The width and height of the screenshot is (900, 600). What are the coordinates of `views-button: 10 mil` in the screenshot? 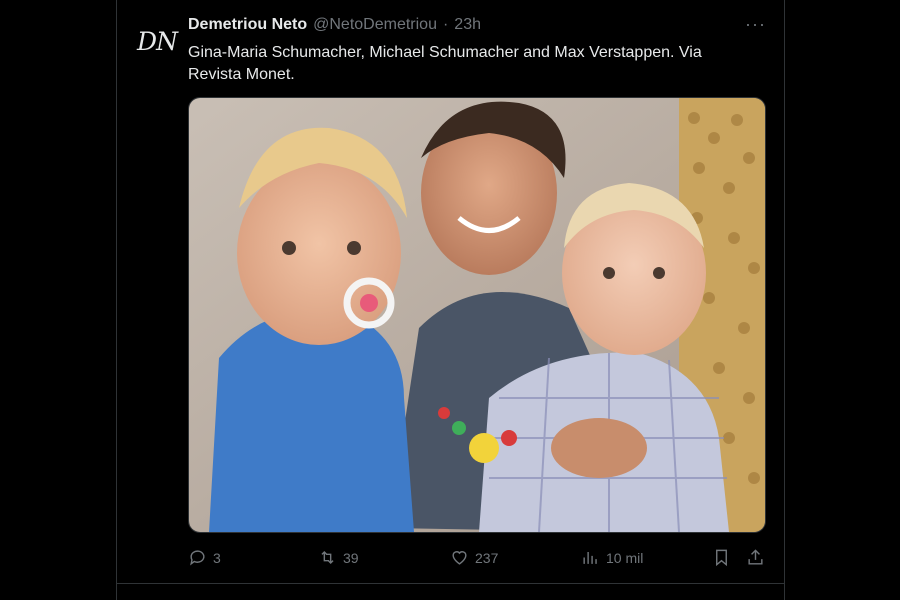 It's located at (612, 557).